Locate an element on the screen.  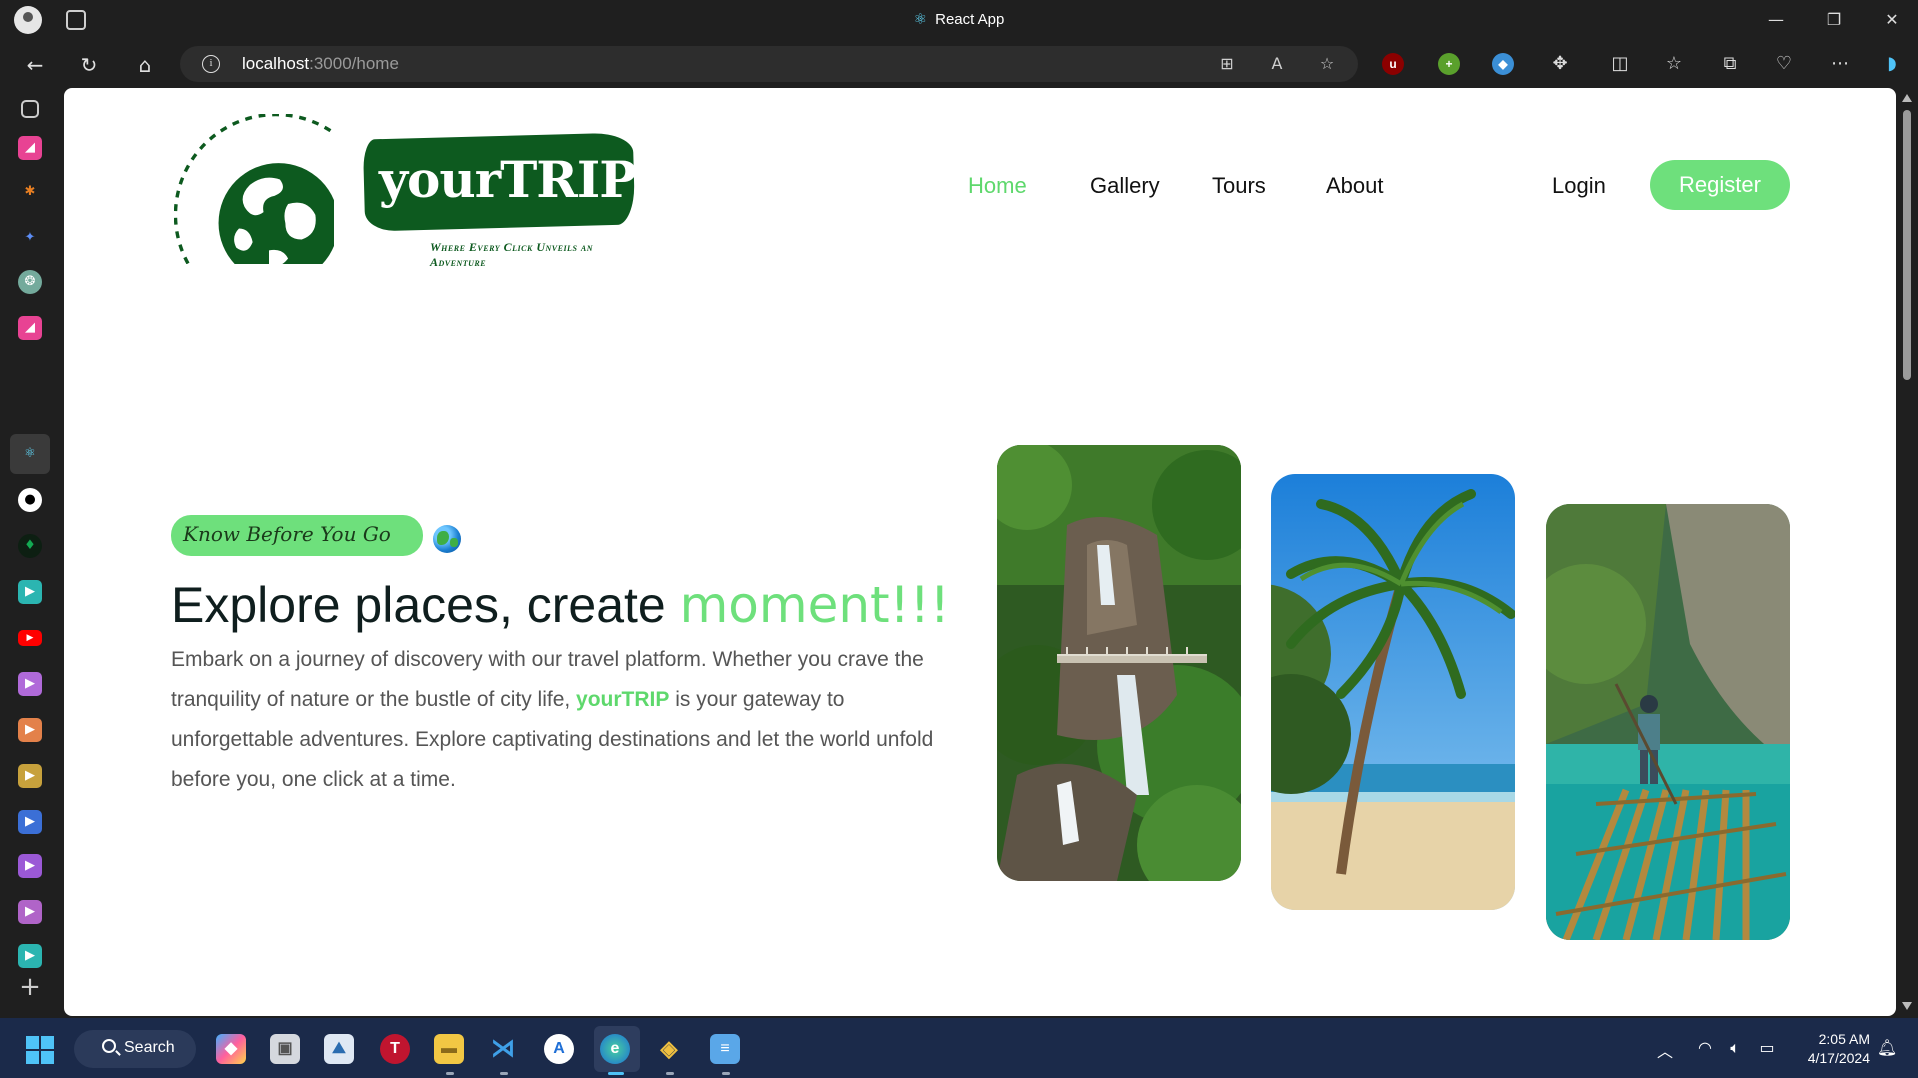
login-link: Login is located at coordinates (1579, 186).